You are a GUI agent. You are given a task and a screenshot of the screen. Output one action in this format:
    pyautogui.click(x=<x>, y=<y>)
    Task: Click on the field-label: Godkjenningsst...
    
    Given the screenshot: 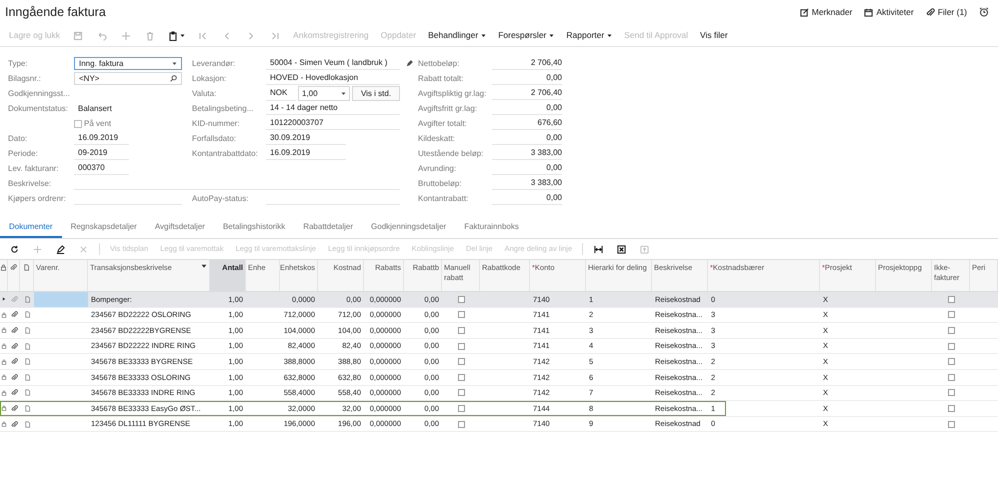 What is the action you would take?
    pyautogui.click(x=39, y=94)
    